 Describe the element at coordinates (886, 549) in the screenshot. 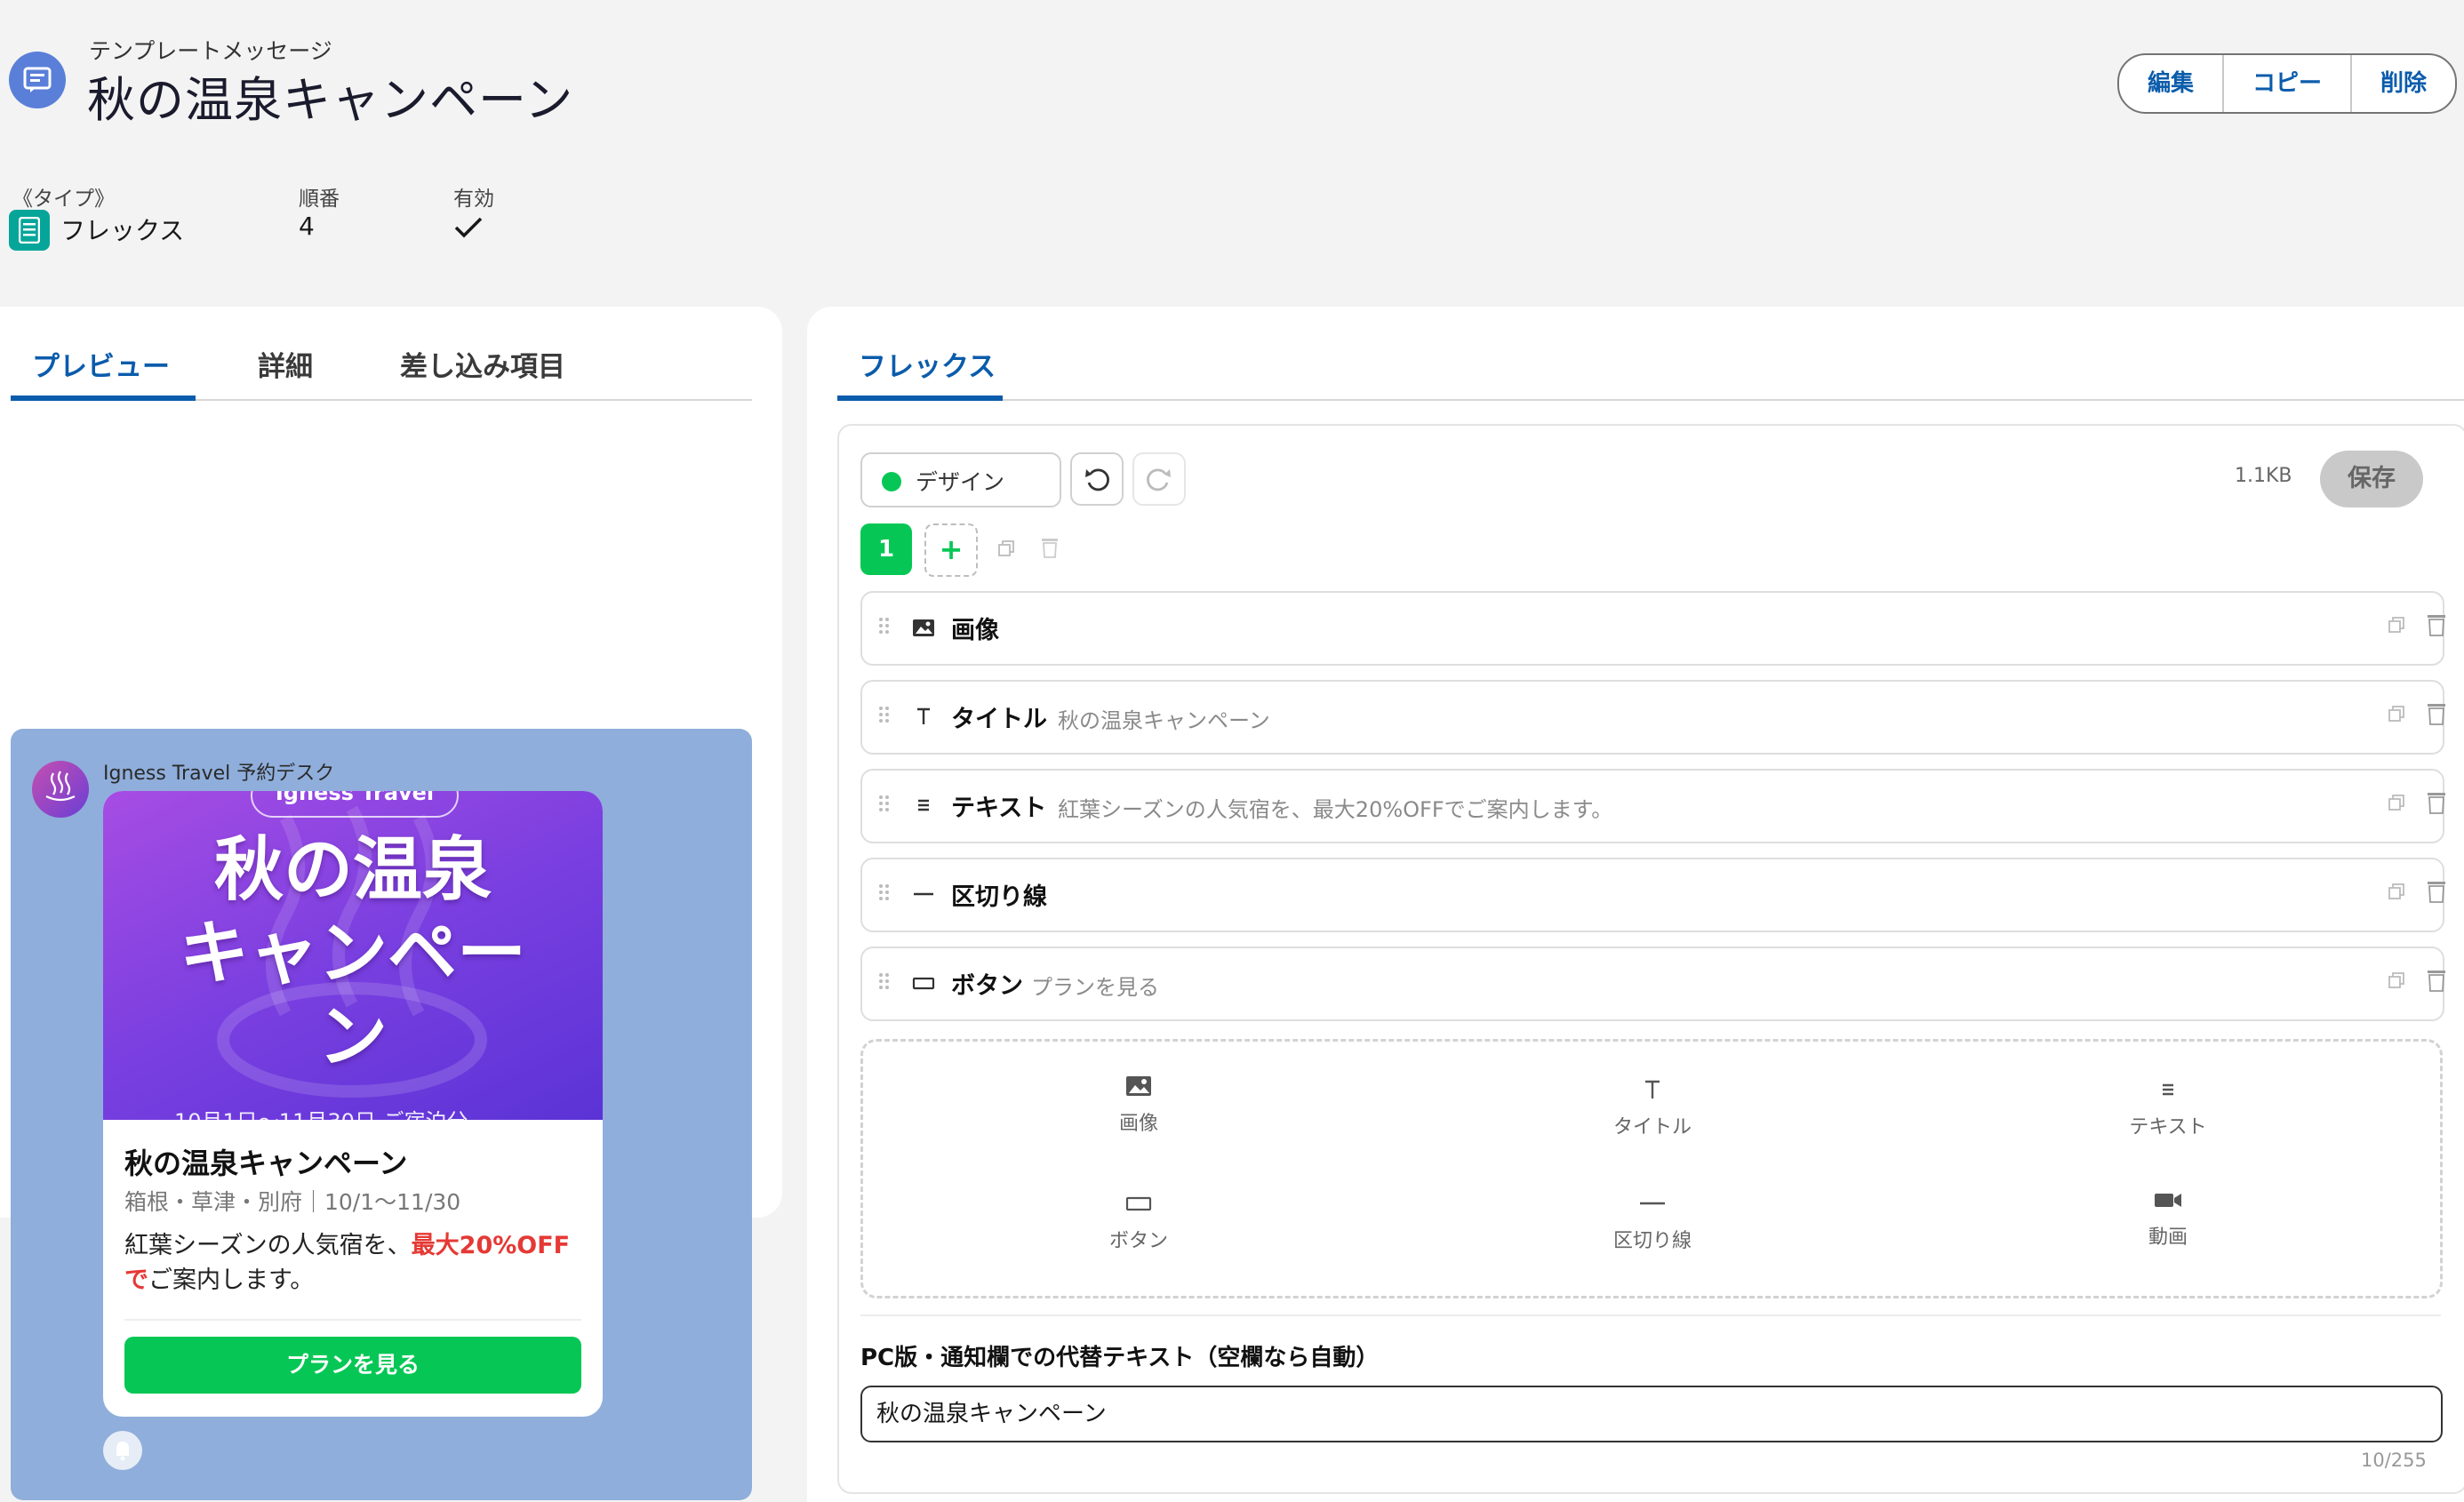

I see `page-tab-1: 1` at that location.